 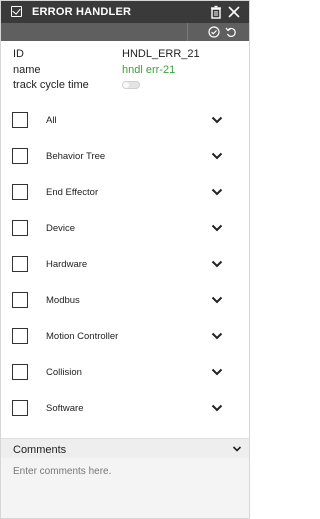 I want to click on category-label: Device, so click(x=61, y=228).